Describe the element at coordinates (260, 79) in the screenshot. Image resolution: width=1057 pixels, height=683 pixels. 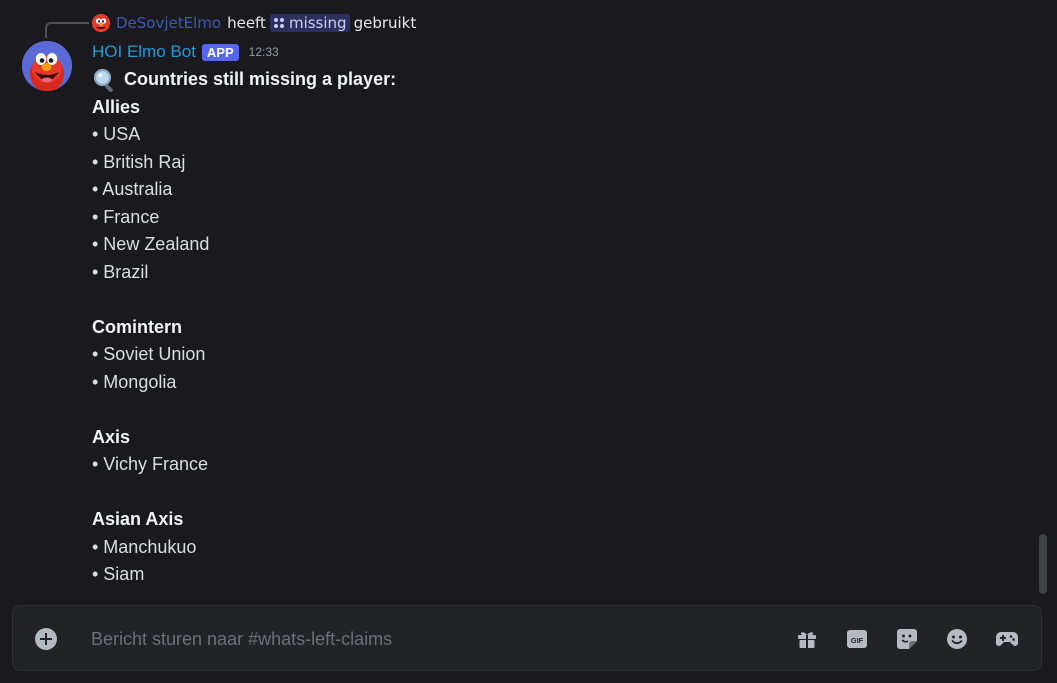
I see `heading-text: Countries still missing a player:` at that location.